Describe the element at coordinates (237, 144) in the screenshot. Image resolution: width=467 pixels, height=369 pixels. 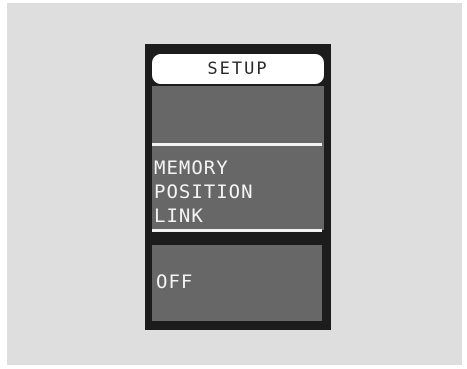
I see `menu-divider-top` at that location.